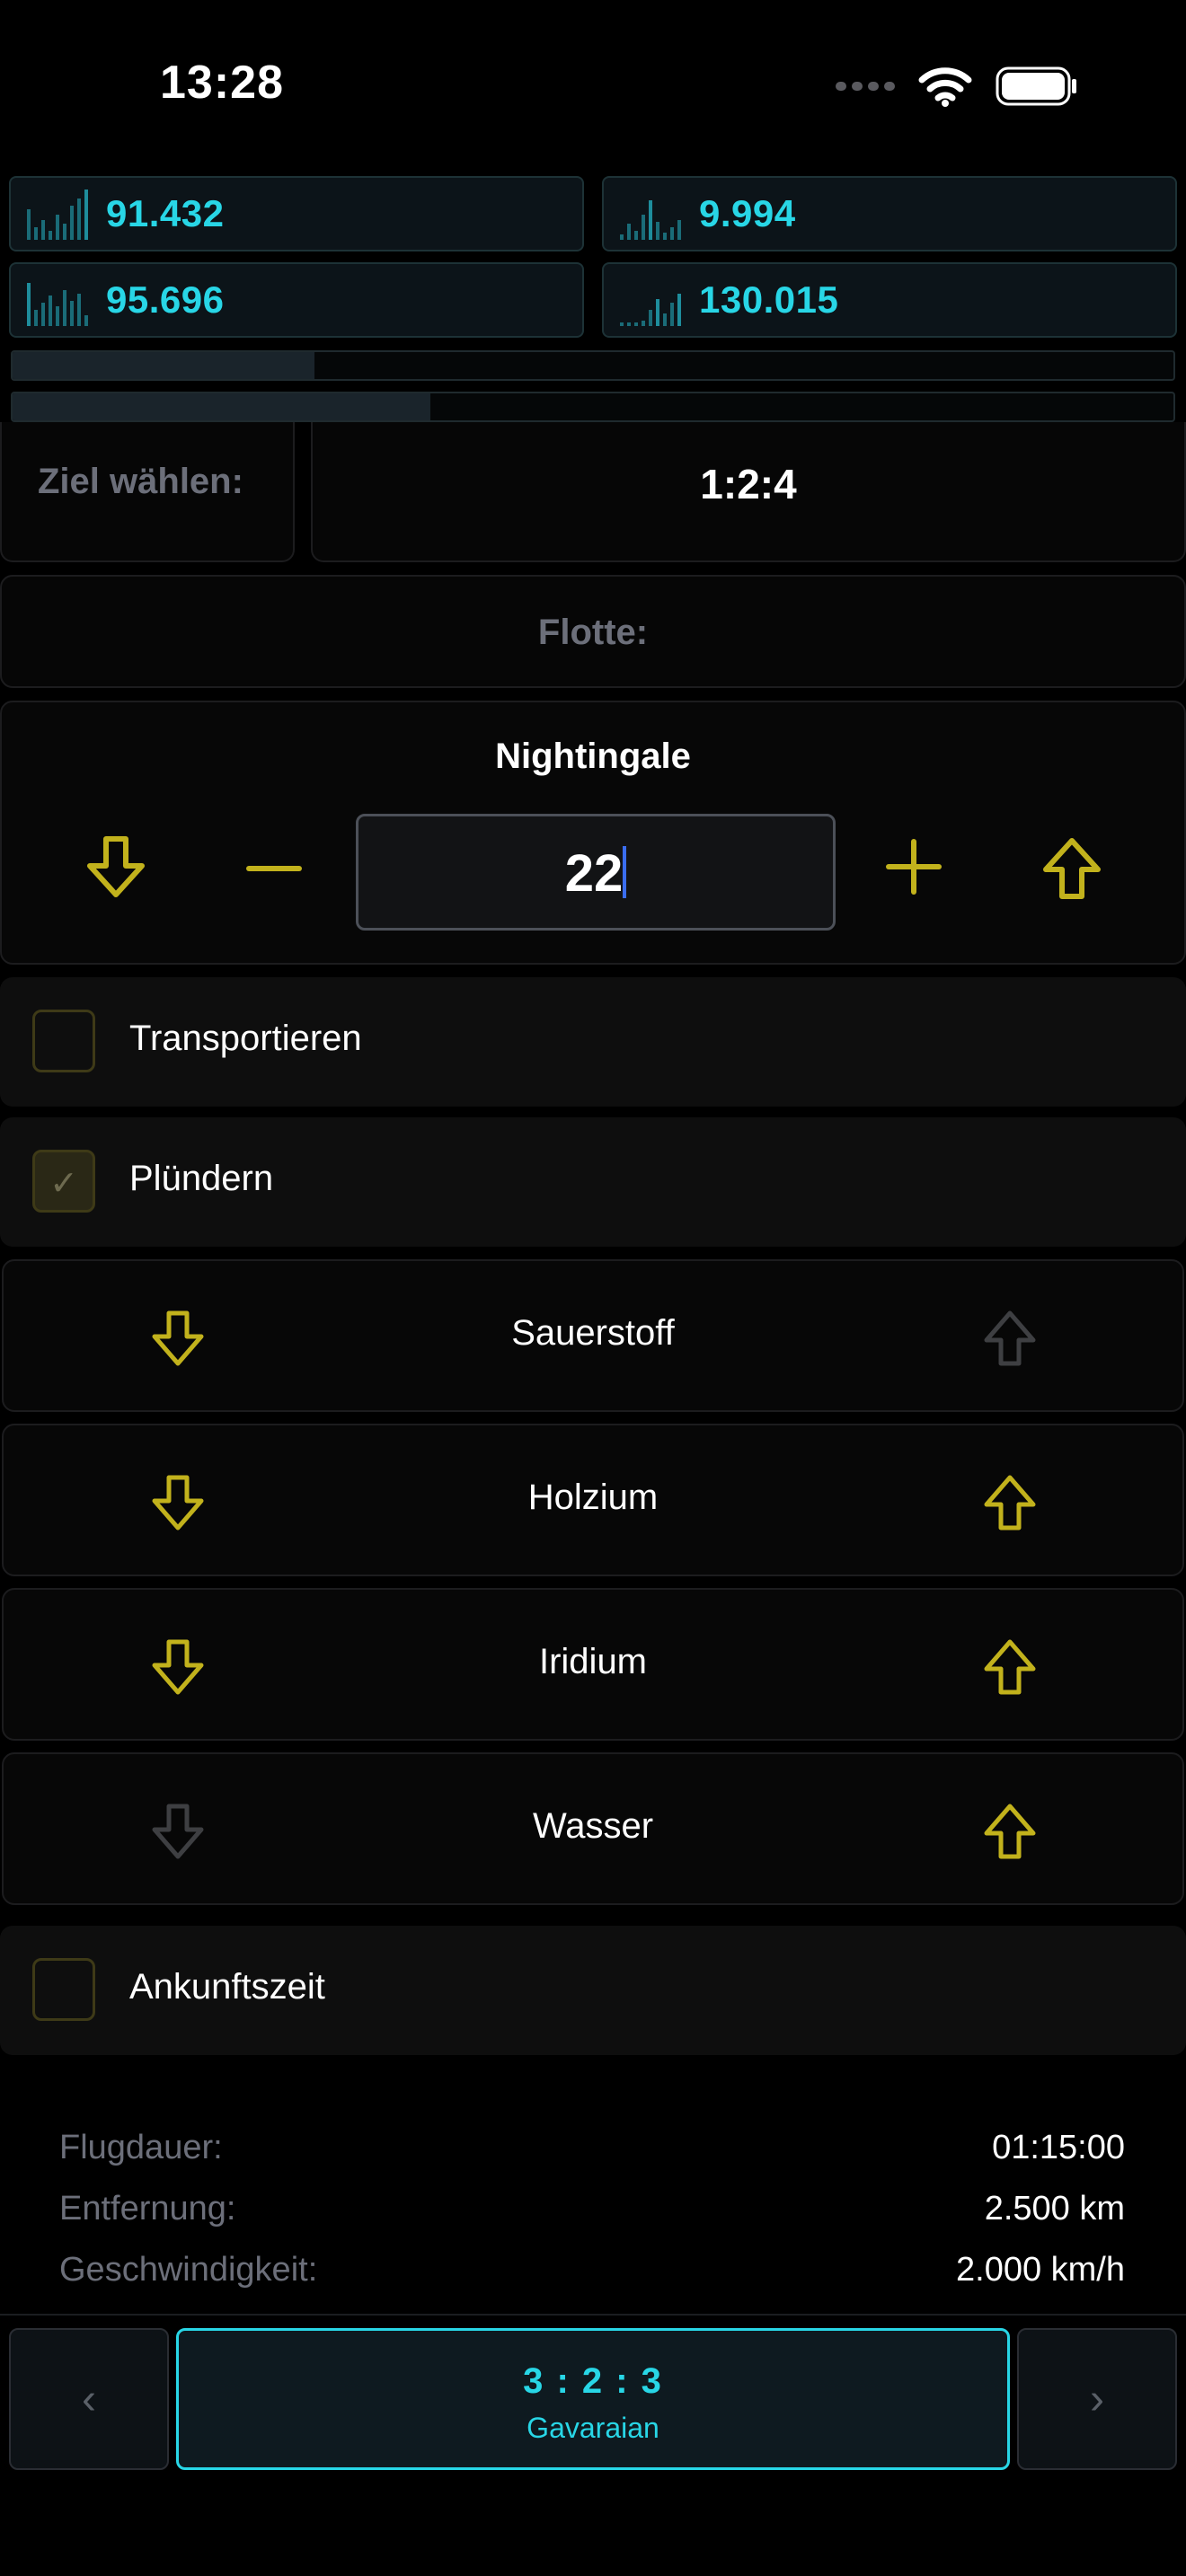 The width and height of the screenshot is (1186, 2576). What do you see at coordinates (1054, 2209) in the screenshot?
I see `distance-value: 2.500 km` at bounding box center [1054, 2209].